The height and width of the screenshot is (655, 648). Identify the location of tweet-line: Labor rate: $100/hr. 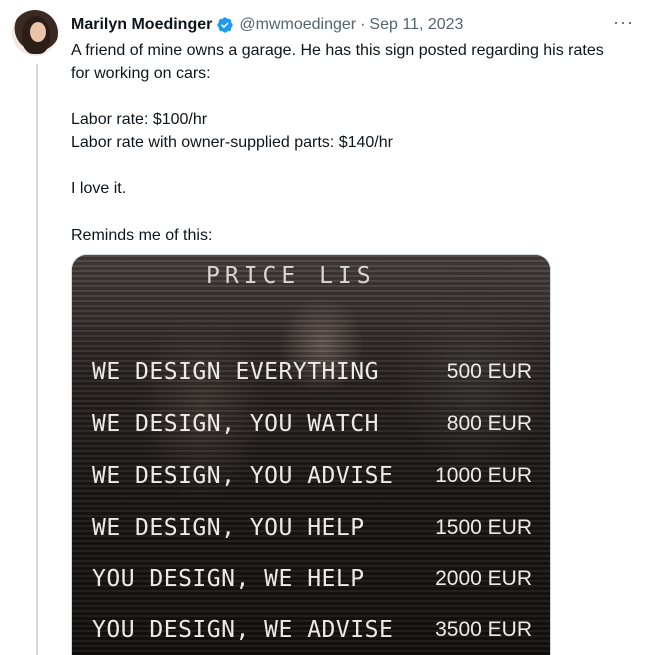
(139, 119).